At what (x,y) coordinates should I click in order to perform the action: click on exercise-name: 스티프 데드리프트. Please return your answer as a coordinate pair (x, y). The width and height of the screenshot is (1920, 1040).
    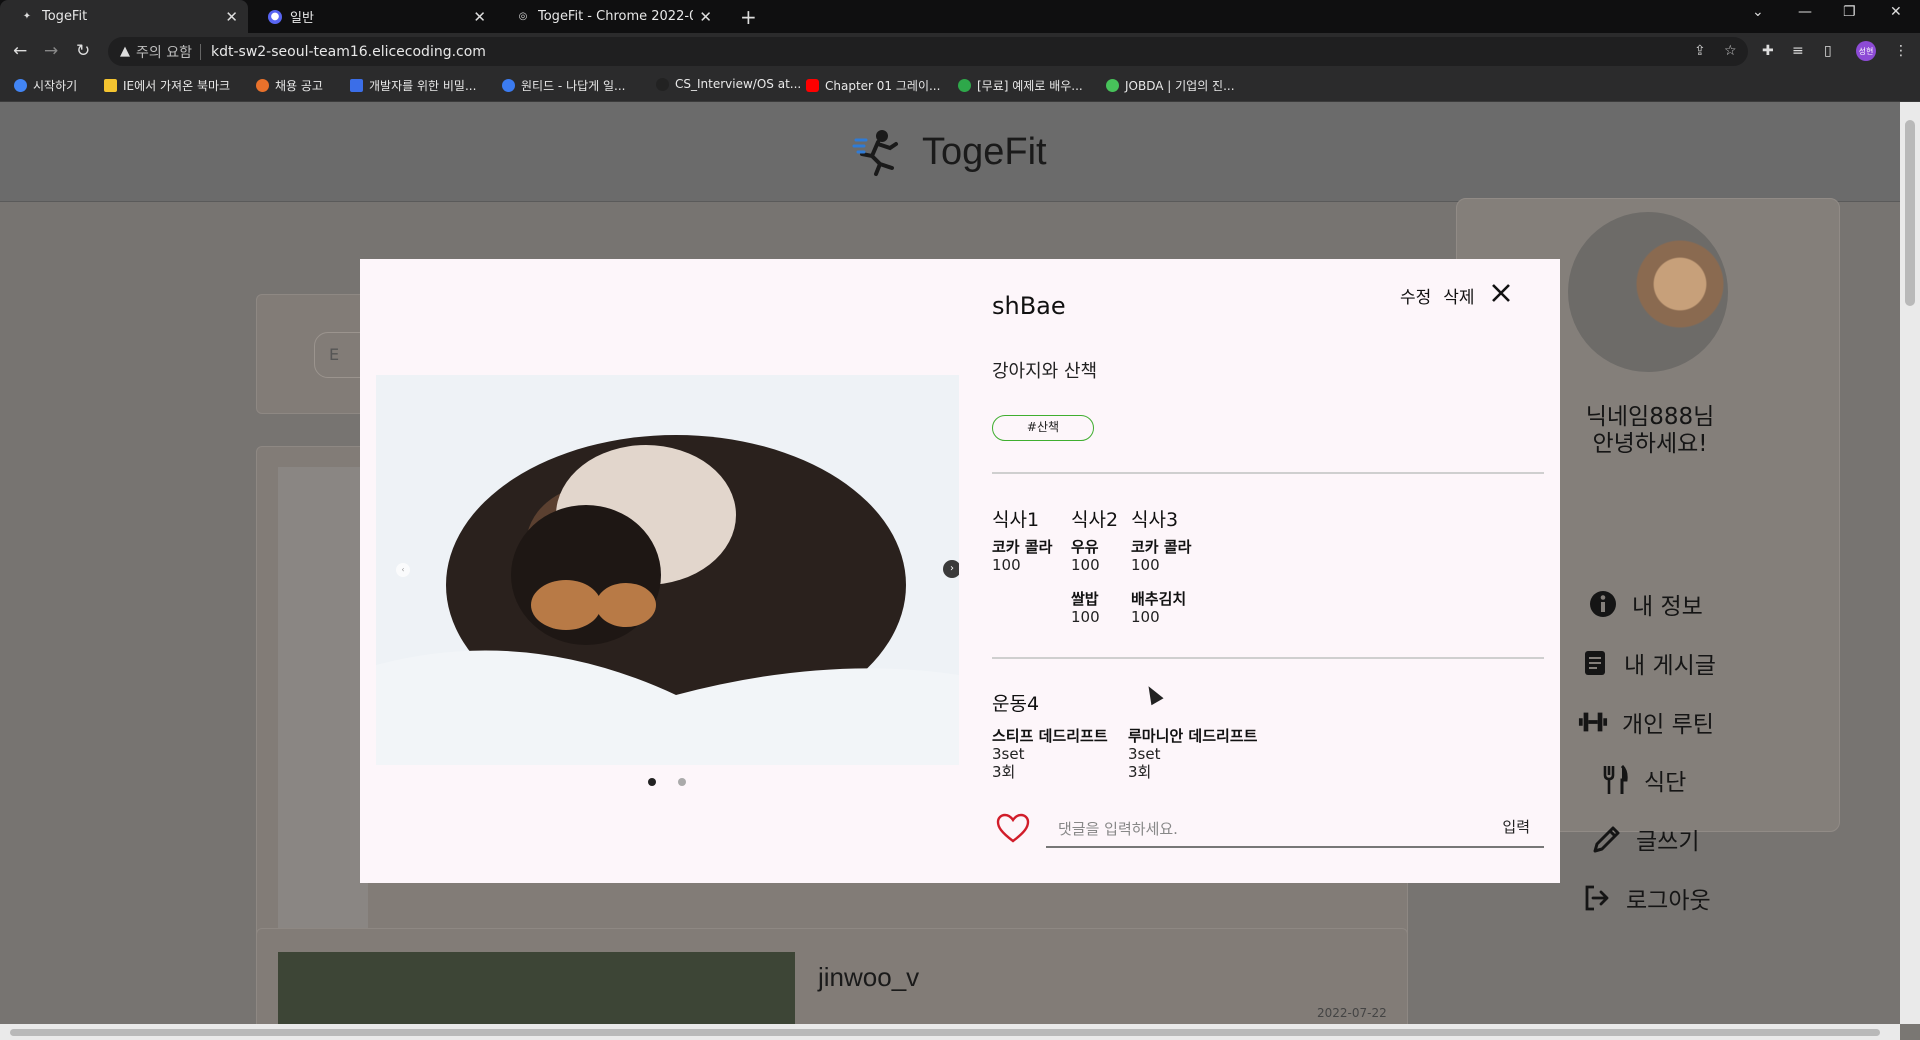
    Looking at the image, I should click on (1050, 736).